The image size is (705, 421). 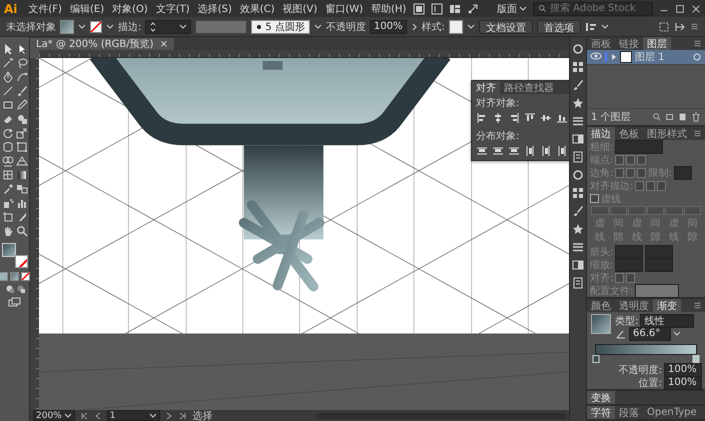 What do you see at coordinates (344, 9) in the screenshot?
I see `menu-item: 窗口(W)` at bounding box center [344, 9].